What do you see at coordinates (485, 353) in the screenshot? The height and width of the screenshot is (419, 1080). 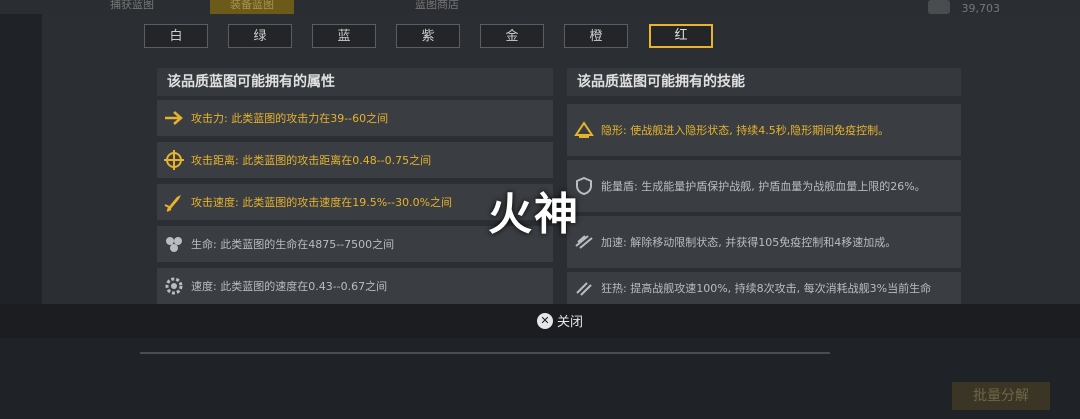 I see `background-progress-line` at bounding box center [485, 353].